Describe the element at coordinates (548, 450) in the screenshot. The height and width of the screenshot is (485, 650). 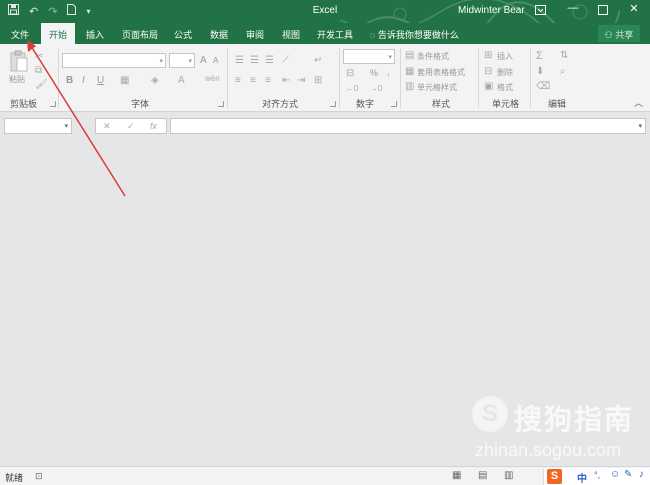
I see `watermark-url: zhinan.sogou.com` at that location.